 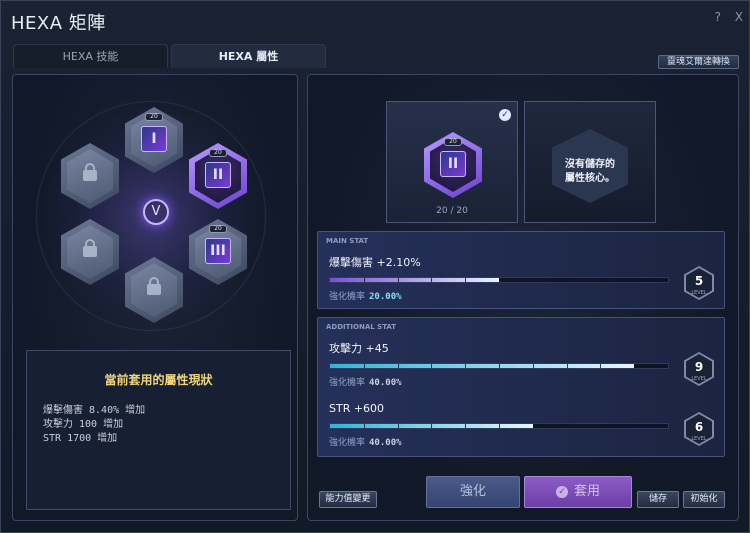 I want to click on help-icon: ?, so click(x=718, y=17).